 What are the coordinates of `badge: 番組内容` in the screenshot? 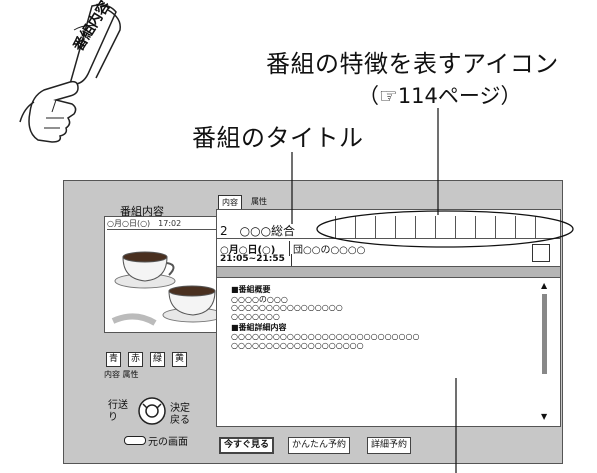 It's located at (72, 75).